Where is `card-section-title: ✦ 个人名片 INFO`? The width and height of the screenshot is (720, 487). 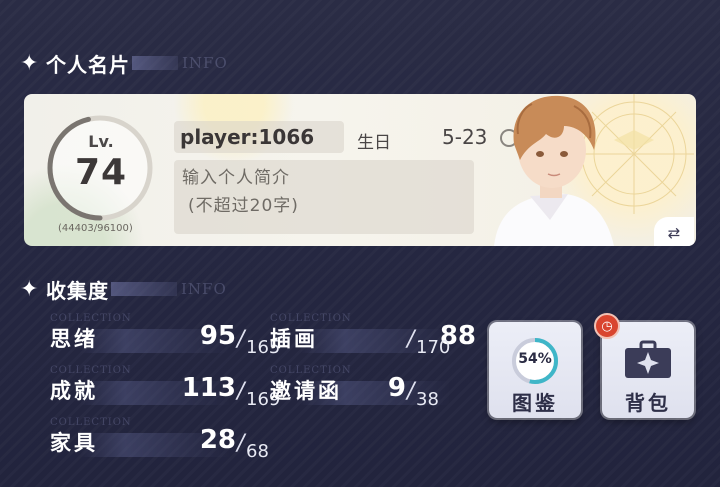
card-section-title: ✦ 个人名片 INFO is located at coordinates (124, 63).